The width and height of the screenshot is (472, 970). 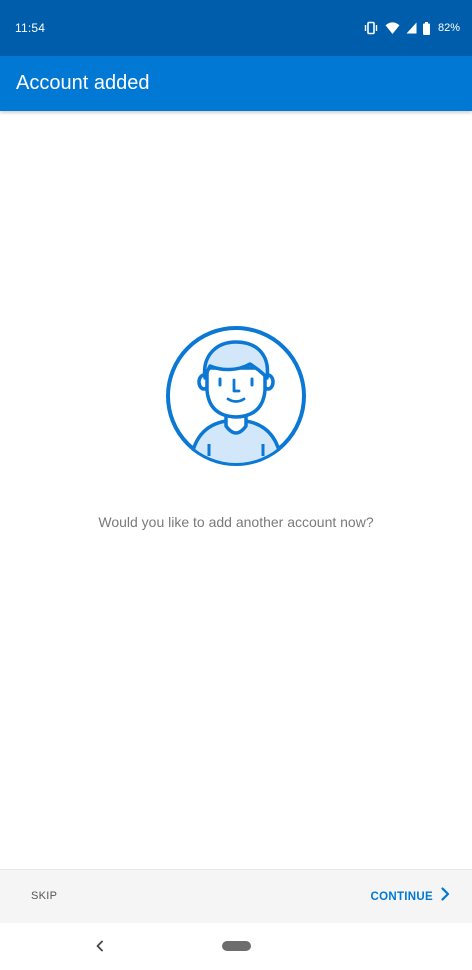 I want to click on status-icons: 82%, so click(x=411, y=28).